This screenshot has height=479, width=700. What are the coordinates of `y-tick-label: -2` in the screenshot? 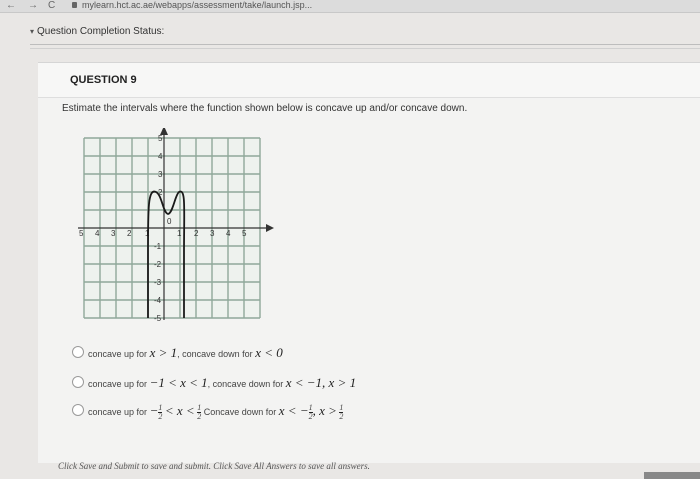 It's located at (158, 264).